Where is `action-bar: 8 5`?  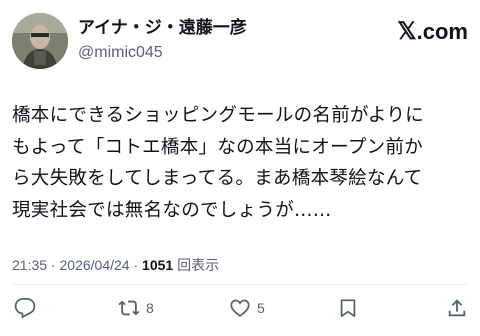 action-bar: 8 5 is located at coordinates (240, 308).